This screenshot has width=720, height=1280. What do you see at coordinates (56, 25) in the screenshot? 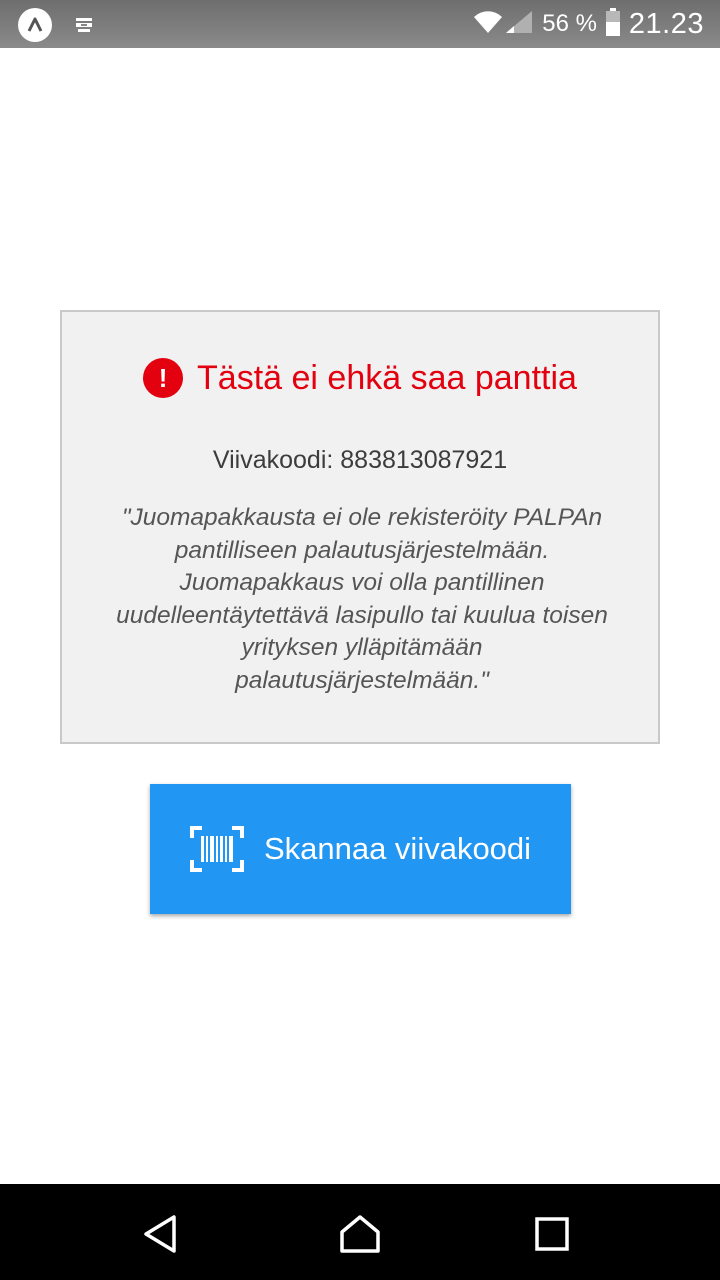
I see `status-left-icons` at bounding box center [56, 25].